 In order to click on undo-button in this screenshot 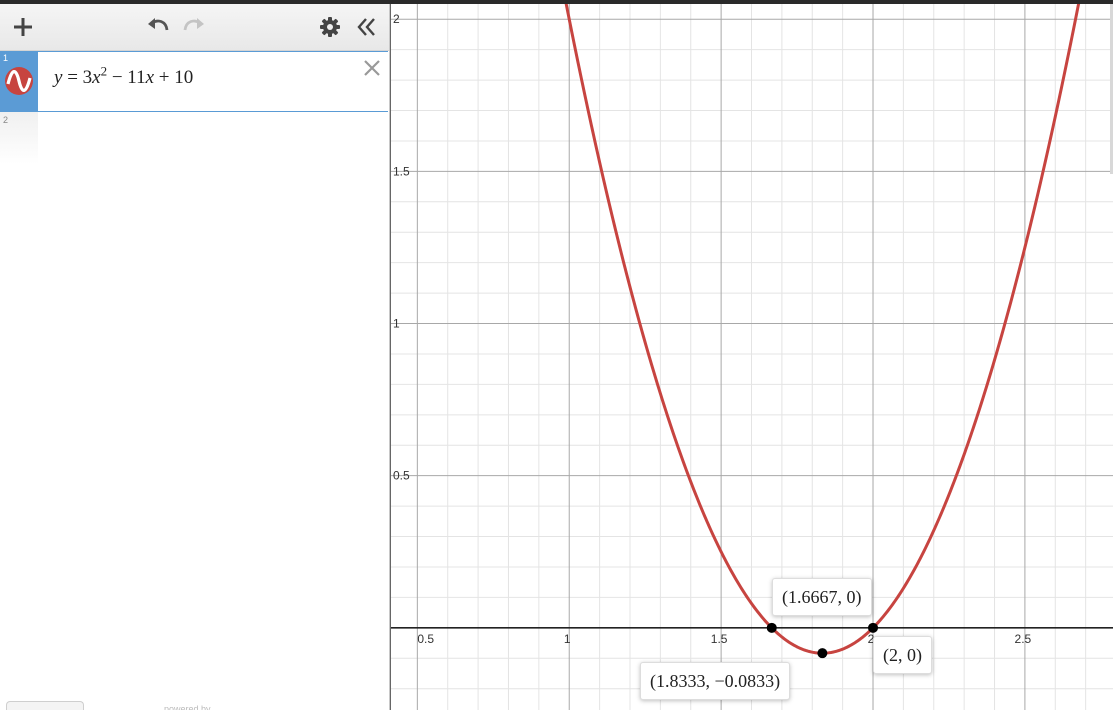, I will do `click(158, 27)`.